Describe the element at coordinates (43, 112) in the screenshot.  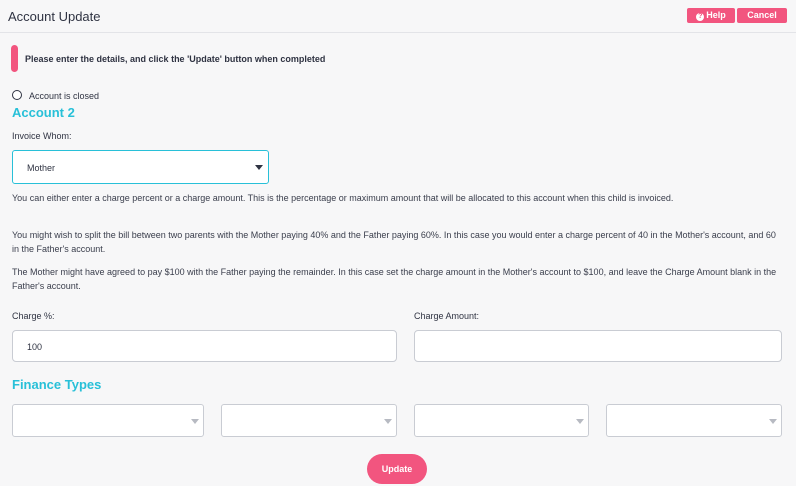
I see `account-title: Account 2` at that location.